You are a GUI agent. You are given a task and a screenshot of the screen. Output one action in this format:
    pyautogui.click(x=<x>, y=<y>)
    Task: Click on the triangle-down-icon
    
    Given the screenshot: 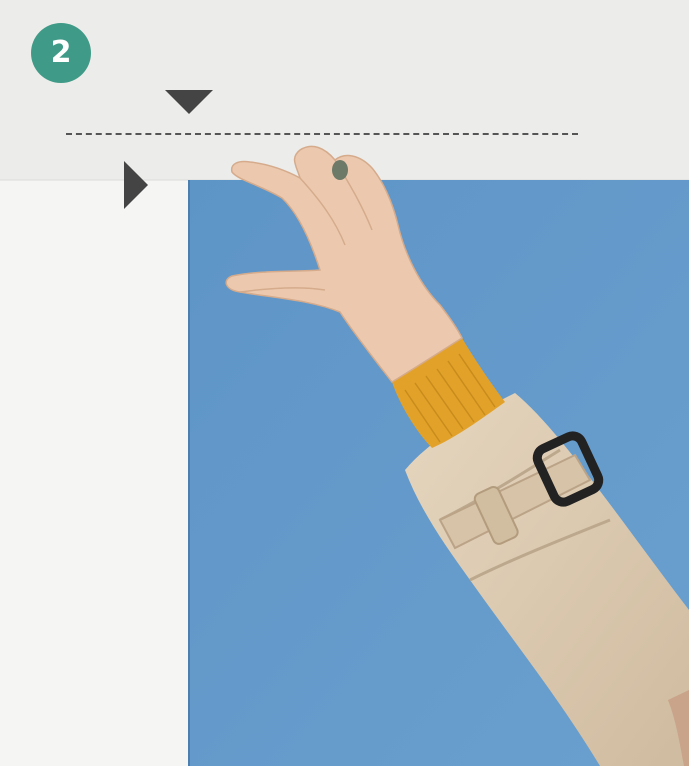 What is the action you would take?
    pyautogui.click(x=189, y=102)
    